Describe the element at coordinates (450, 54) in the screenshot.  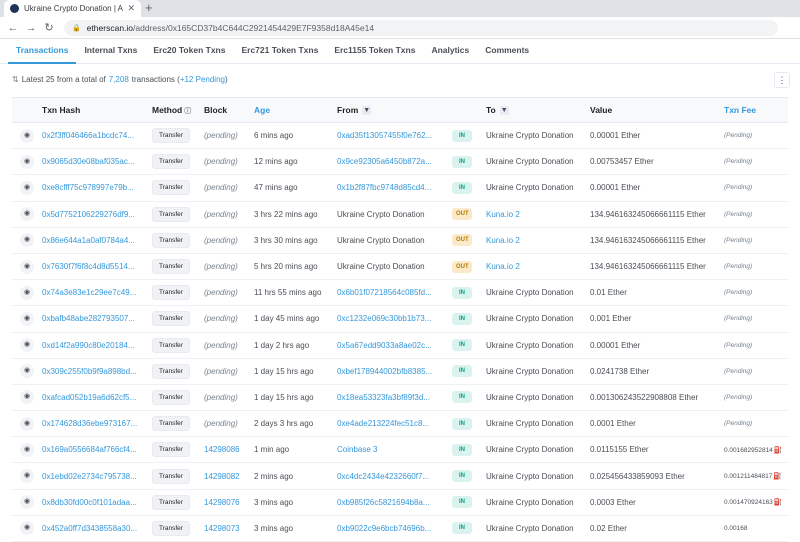
I see `tab-analytics: Analytics` at that location.